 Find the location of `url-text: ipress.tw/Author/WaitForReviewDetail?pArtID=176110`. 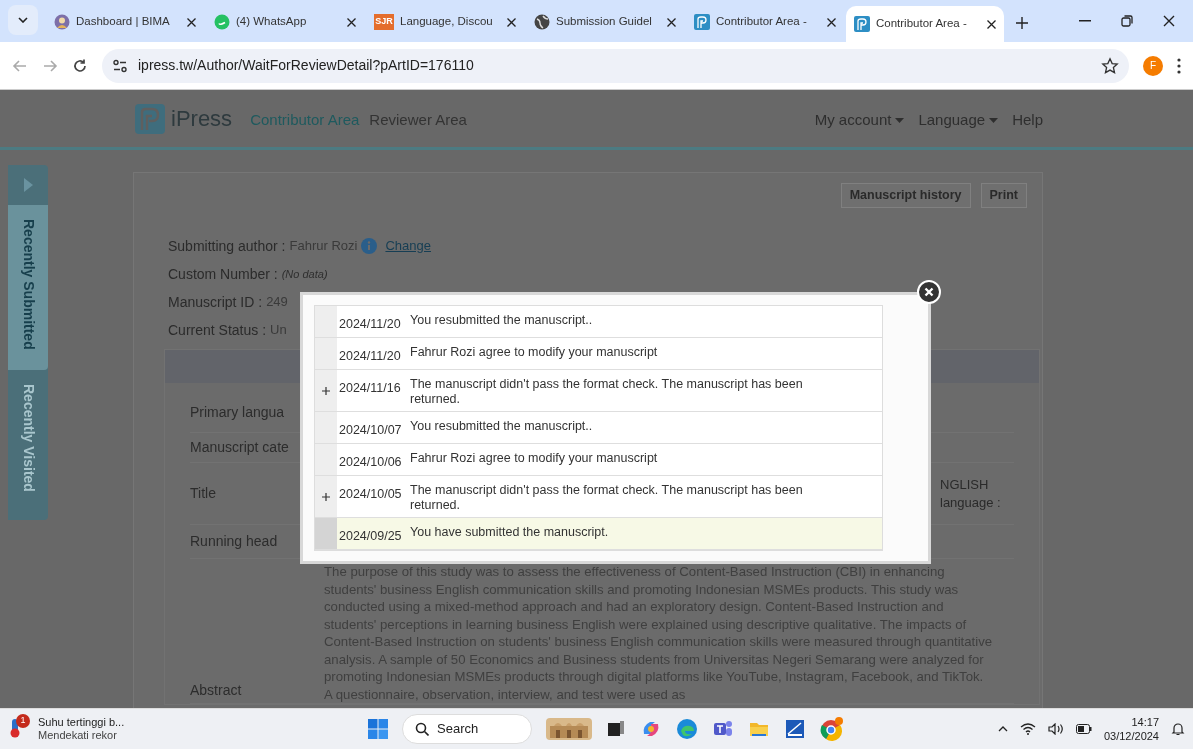

url-text: ipress.tw/Author/WaitForReviewDetail?pArtID=176110 is located at coordinates (306, 65).